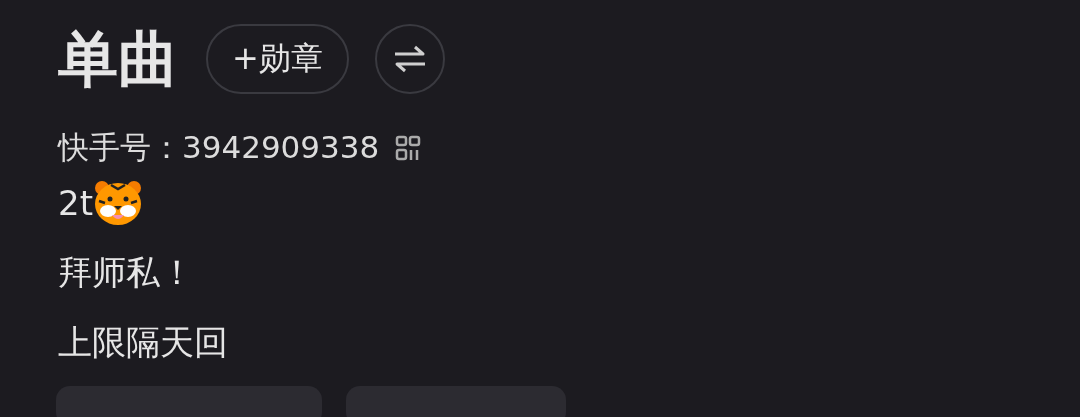 The image size is (1080, 417). What do you see at coordinates (219, 147) in the screenshot?
I see `account-id: 快手号：3942909338` at bounding box center [219, 147].